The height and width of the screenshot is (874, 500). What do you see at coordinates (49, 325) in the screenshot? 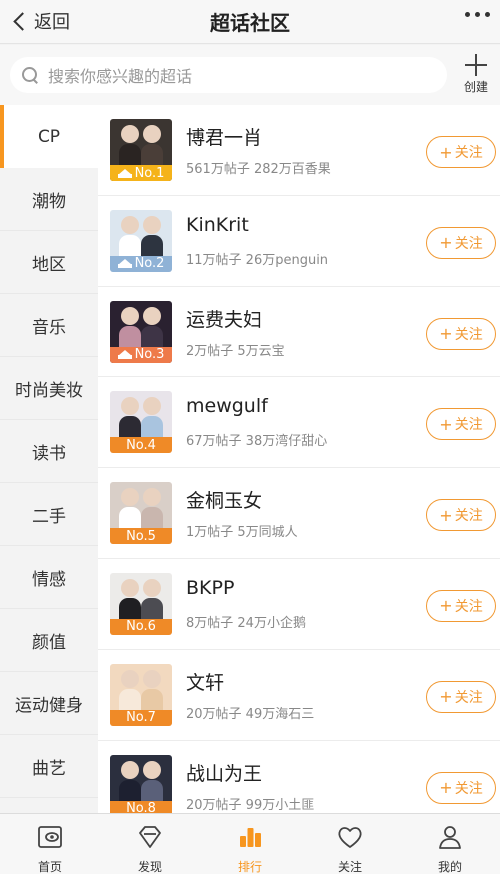
I see `sidebar-item: 音乐` at bounding box center [49, 325].